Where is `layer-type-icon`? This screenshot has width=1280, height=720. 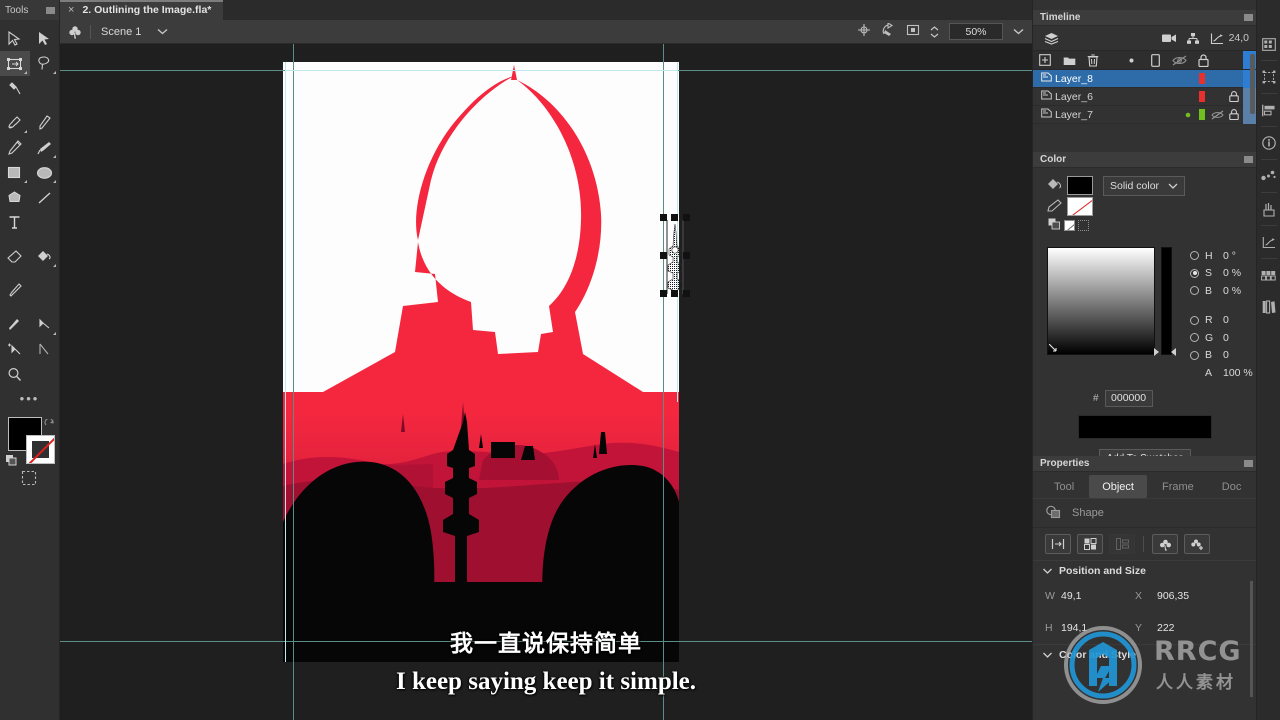
layer-type-icon is located at coordinates (1155, 60).